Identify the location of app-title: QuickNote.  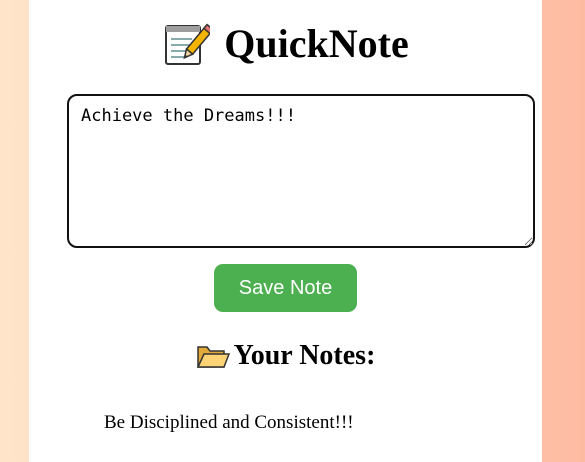
(316, 43).